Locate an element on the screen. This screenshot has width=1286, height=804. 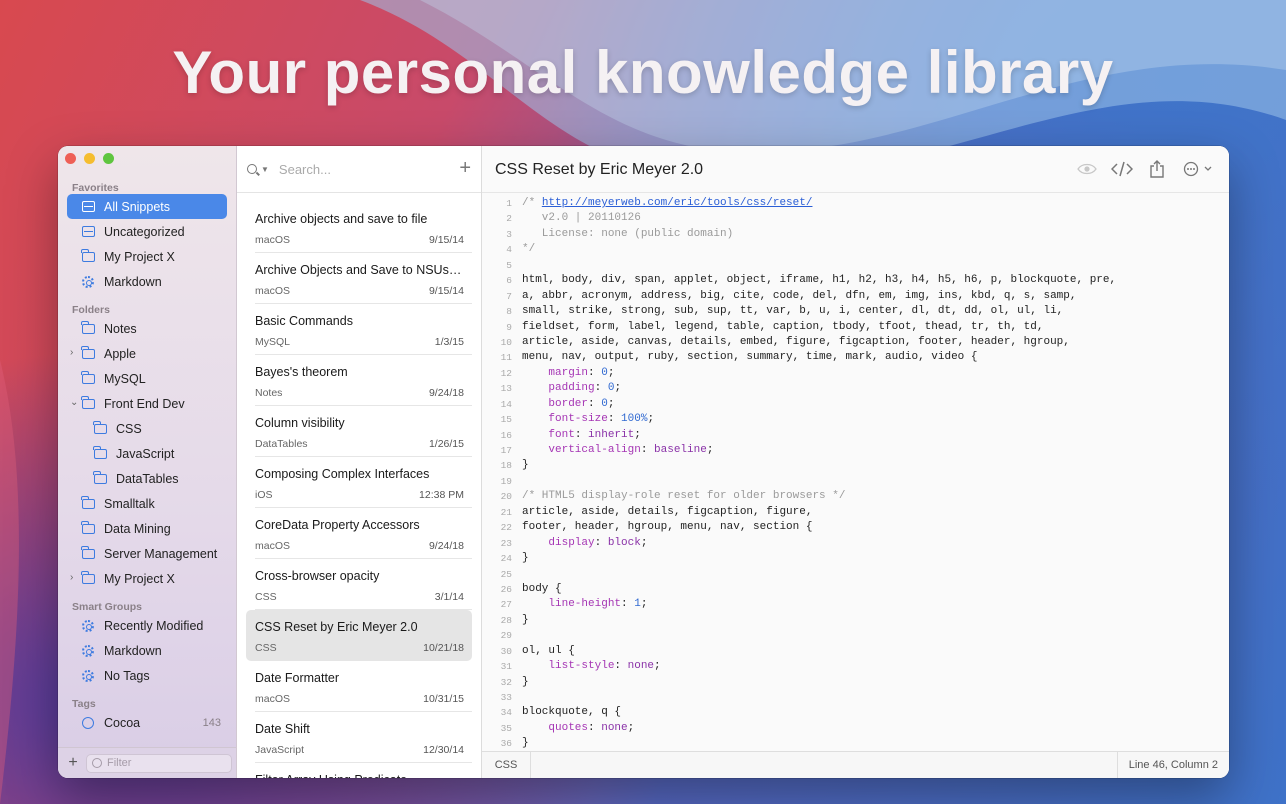
add-snippet-button: + is located at coordinates (465, 168).